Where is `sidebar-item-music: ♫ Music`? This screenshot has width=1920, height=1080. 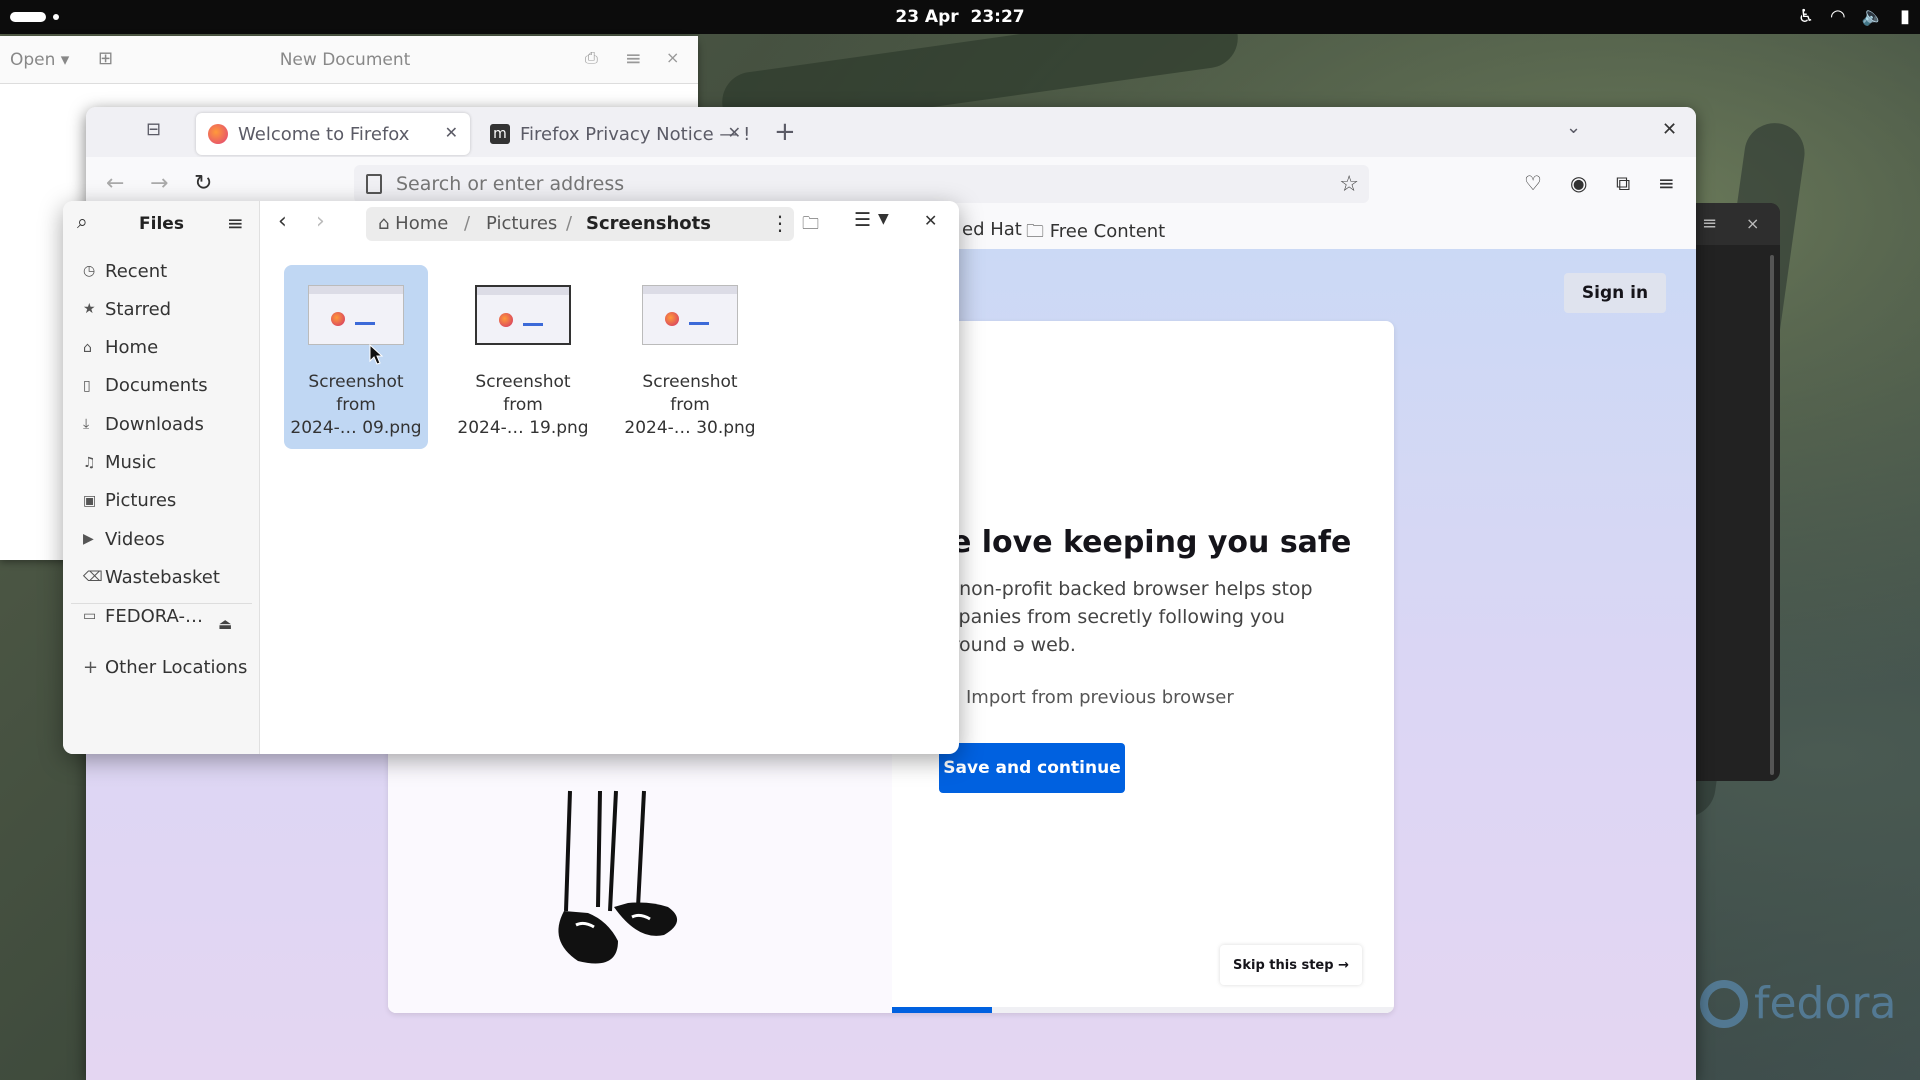 sidebar-item-music: ♫ Music is located at coordinates (161, 463).